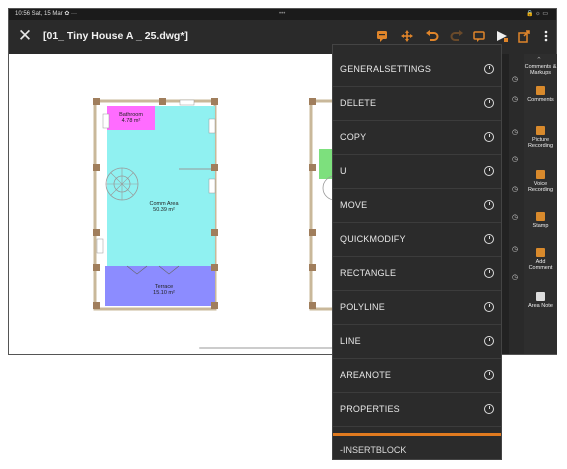  I want to click on panel-label: Stamp, so click(540, 226).